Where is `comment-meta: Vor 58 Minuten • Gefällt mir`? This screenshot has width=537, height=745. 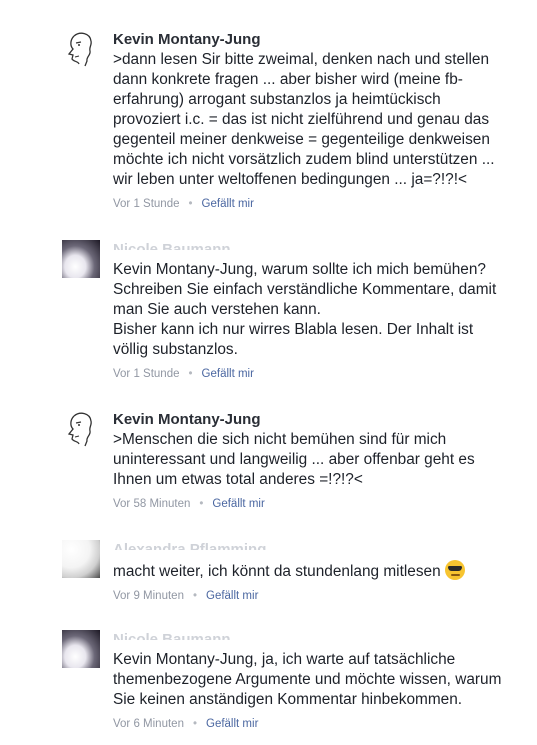
comment-meta: Vor 58 Minuten • Gefällt mir is located at coordinates (317, 504).